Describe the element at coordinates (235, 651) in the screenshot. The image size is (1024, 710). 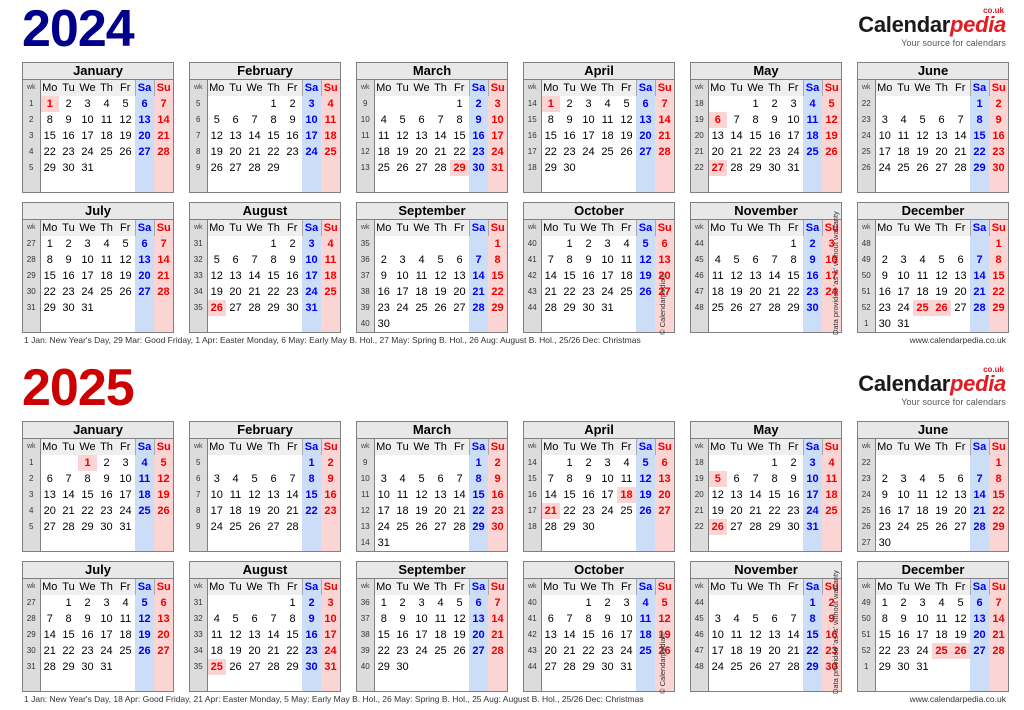
I see `day-cell: 19` at that location.